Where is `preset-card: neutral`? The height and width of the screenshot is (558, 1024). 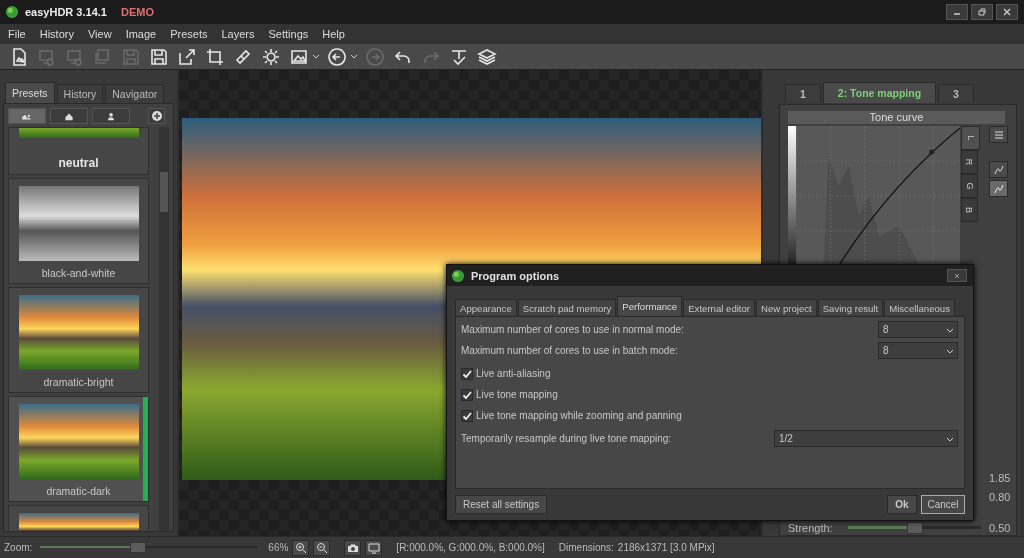
preset-card: neutral is located at coordinates (78, 151).